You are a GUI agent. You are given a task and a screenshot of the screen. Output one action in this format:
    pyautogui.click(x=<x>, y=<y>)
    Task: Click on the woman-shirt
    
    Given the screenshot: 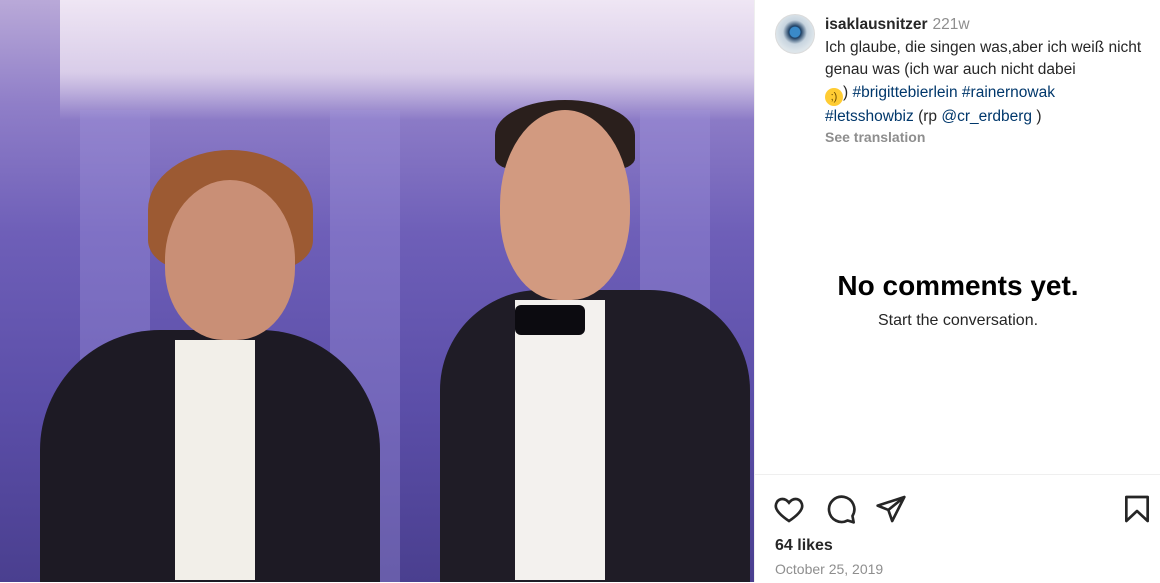 What is the action you would take?
    pyautogui.click(x=215, y=460)
    